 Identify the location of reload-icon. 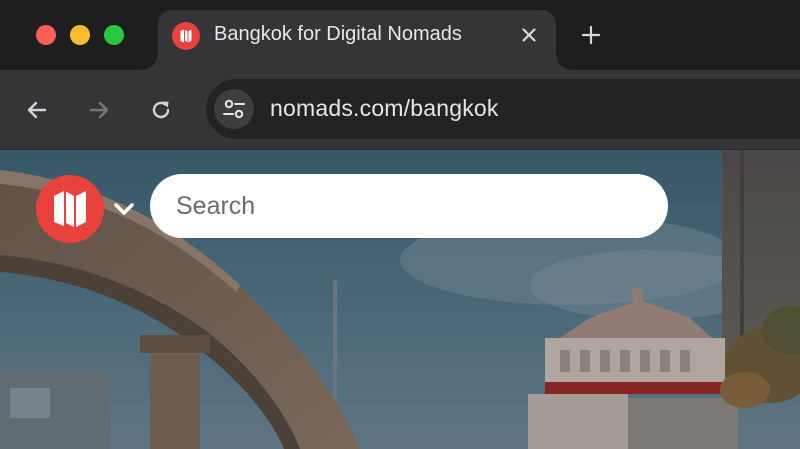
(161, 110).